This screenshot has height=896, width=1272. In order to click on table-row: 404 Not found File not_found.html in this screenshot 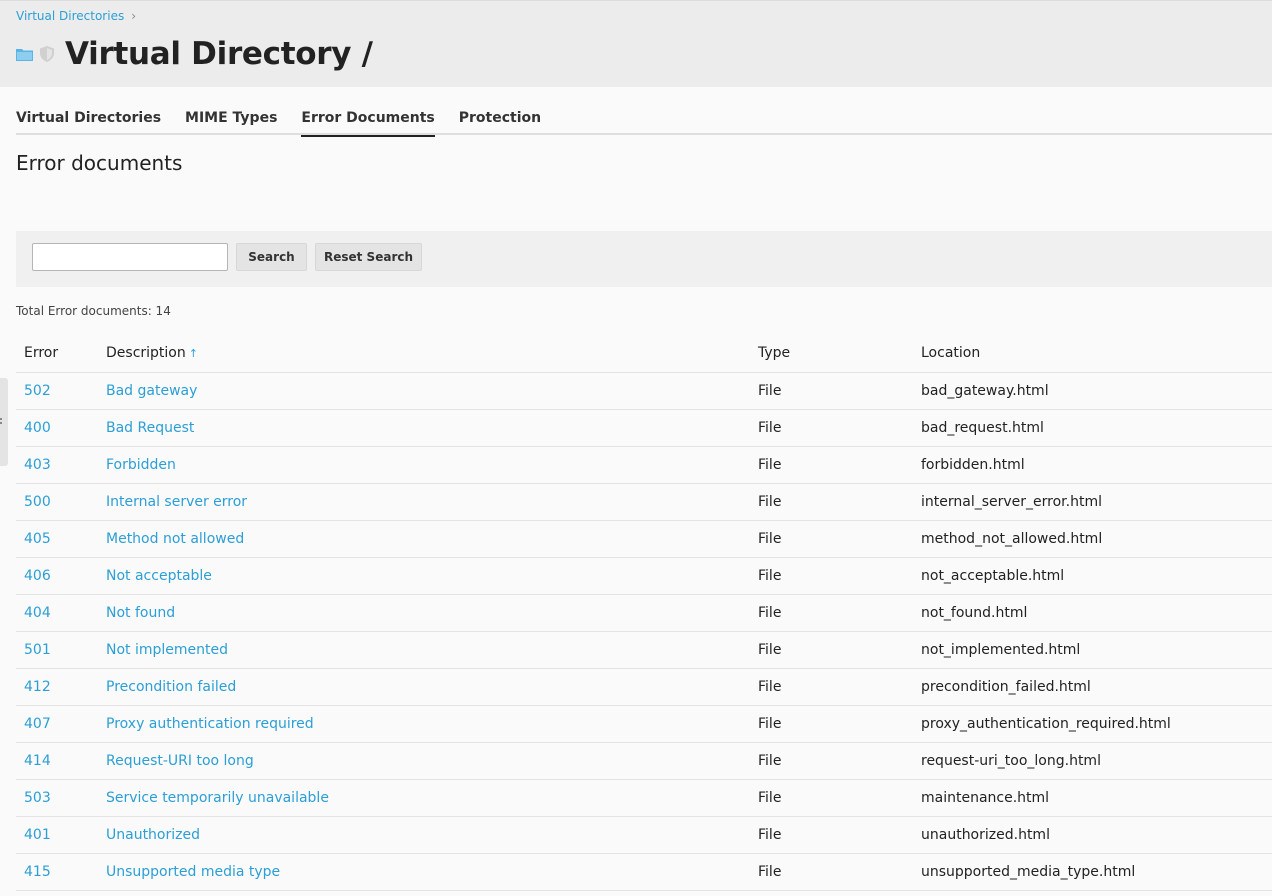, I will do `click(644, 613)`.